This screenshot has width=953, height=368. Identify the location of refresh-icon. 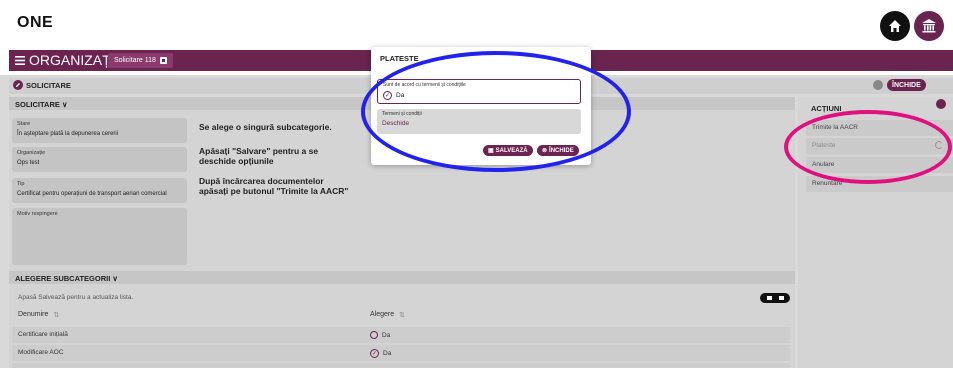
(878, 85).